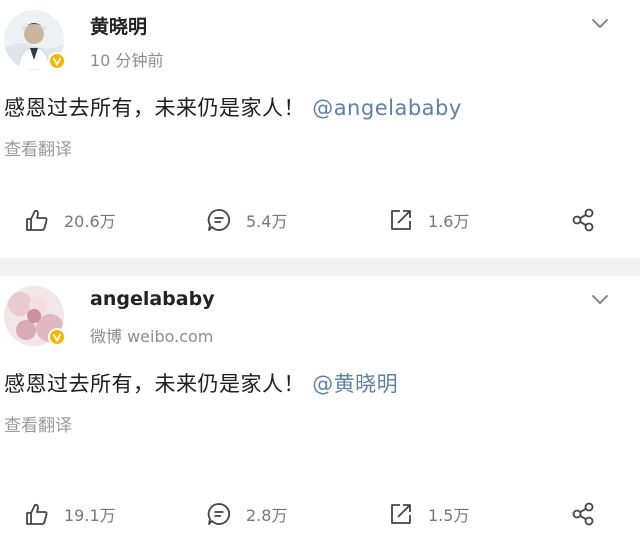 This screenshot has width=640, height=557. I want to click on repost-button: 1.5万, so click(428, 514).